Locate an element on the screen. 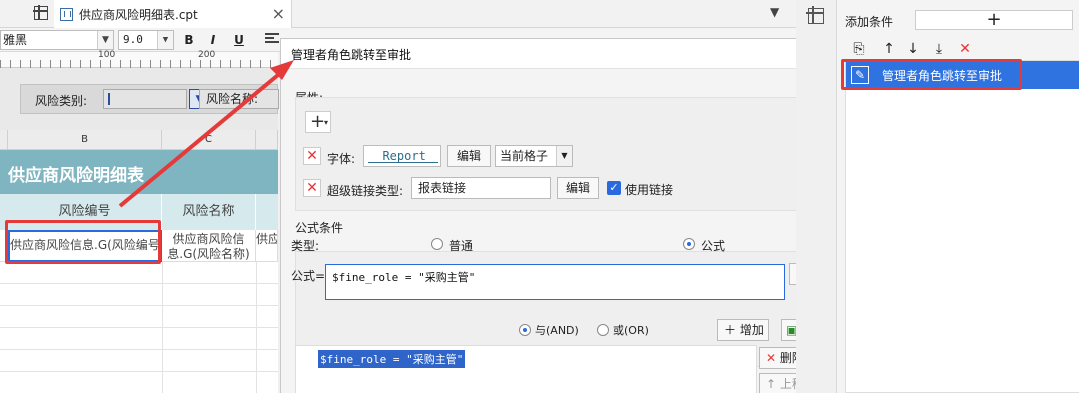  formula-input: $fine_role = "采购主管" is located at coordinates (555, 282).